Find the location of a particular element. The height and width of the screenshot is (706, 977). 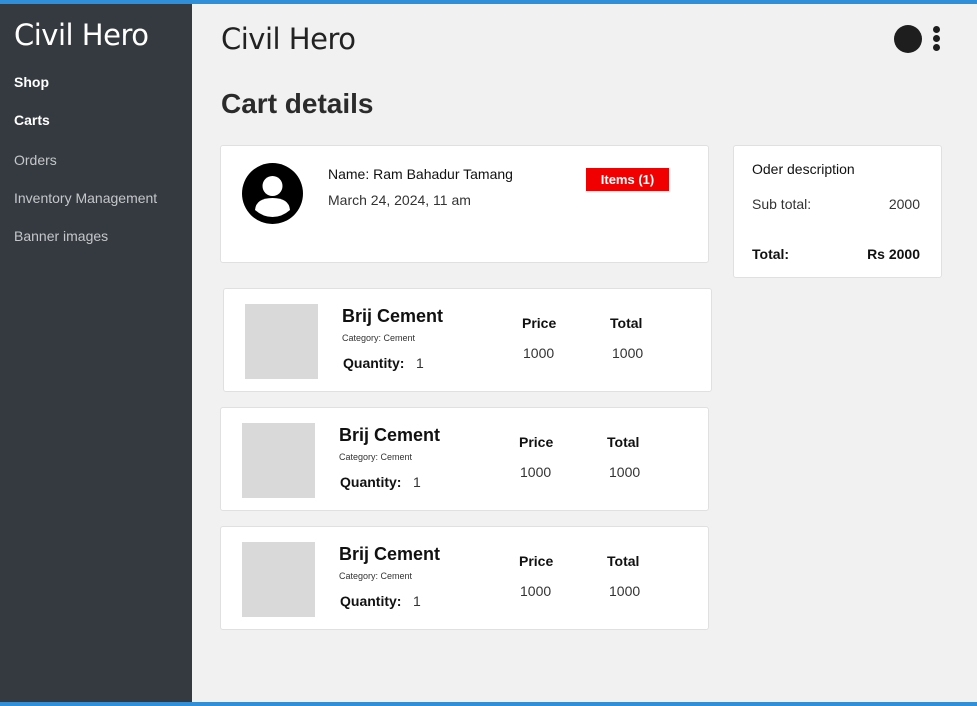

sidebar-item-inventory-management: Inventory Management is located at coordinates (85, 198).